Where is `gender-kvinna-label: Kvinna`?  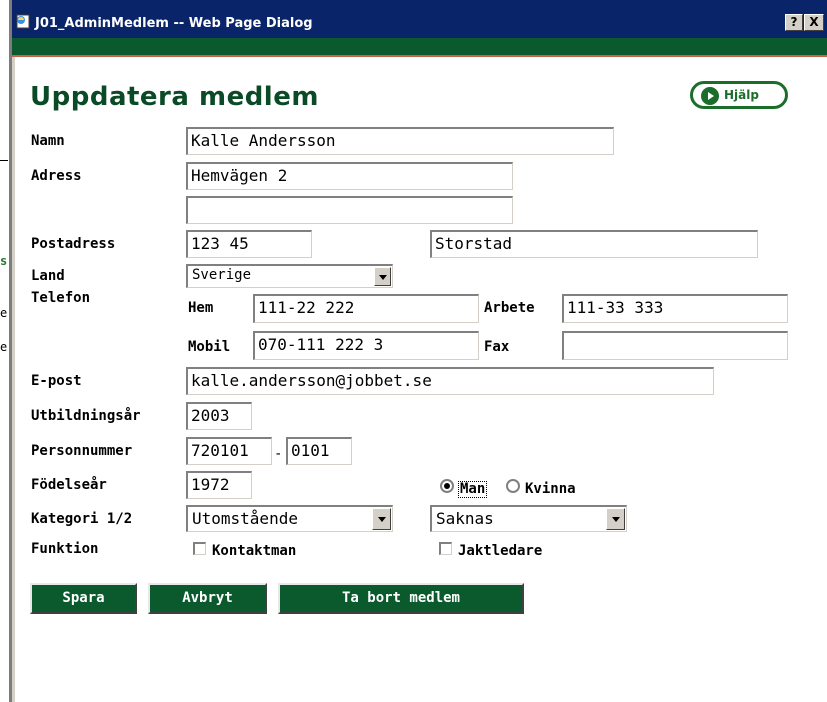 gender-kvinna-label: Kvinna is located at coordinates (550, 489).